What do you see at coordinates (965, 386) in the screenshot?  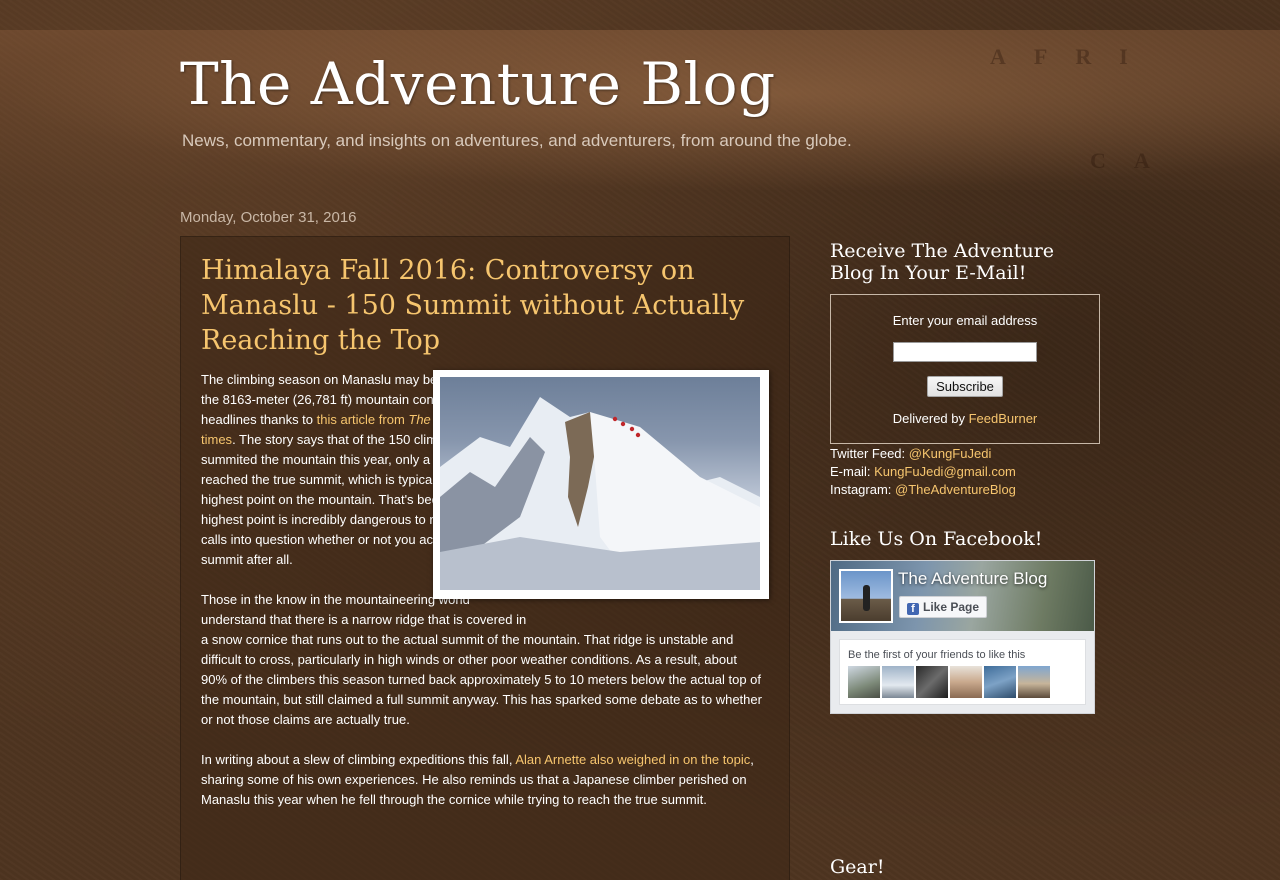 I see `subscribe-button: Subscribe` at bounding box center [965, 386].